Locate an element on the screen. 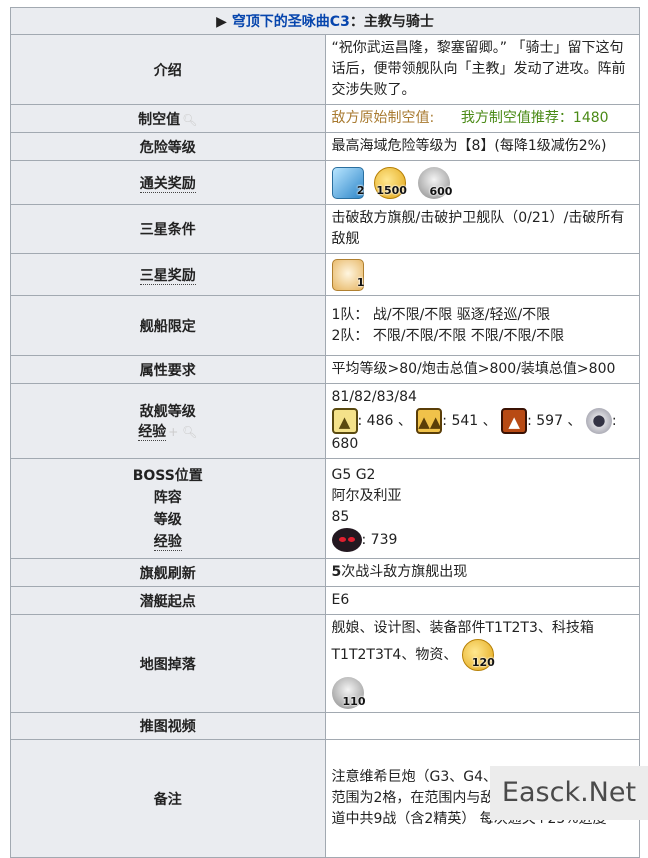 This screenshot has width=648, height=858. stage-title-rest: ：主教与骑士 is located at coordinates (391, 22).